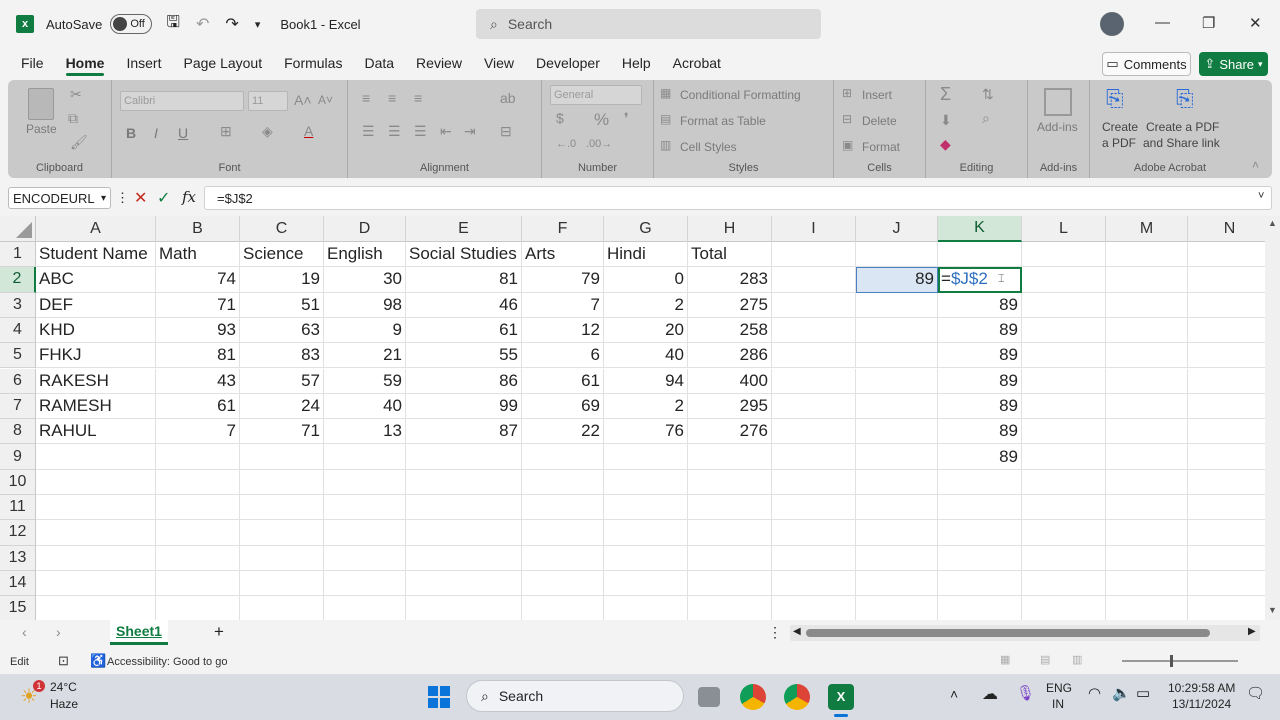  I want to click on fill-color-icon: ◈, so click(267, 131).